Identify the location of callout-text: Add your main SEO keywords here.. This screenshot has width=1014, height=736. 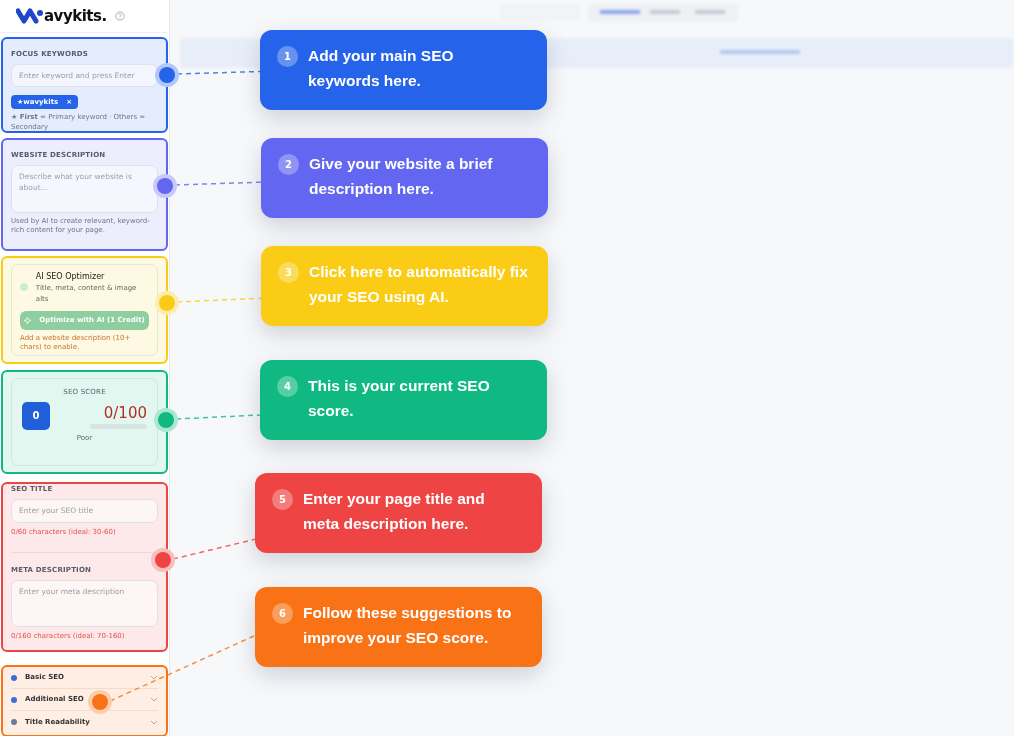
(381, 68).